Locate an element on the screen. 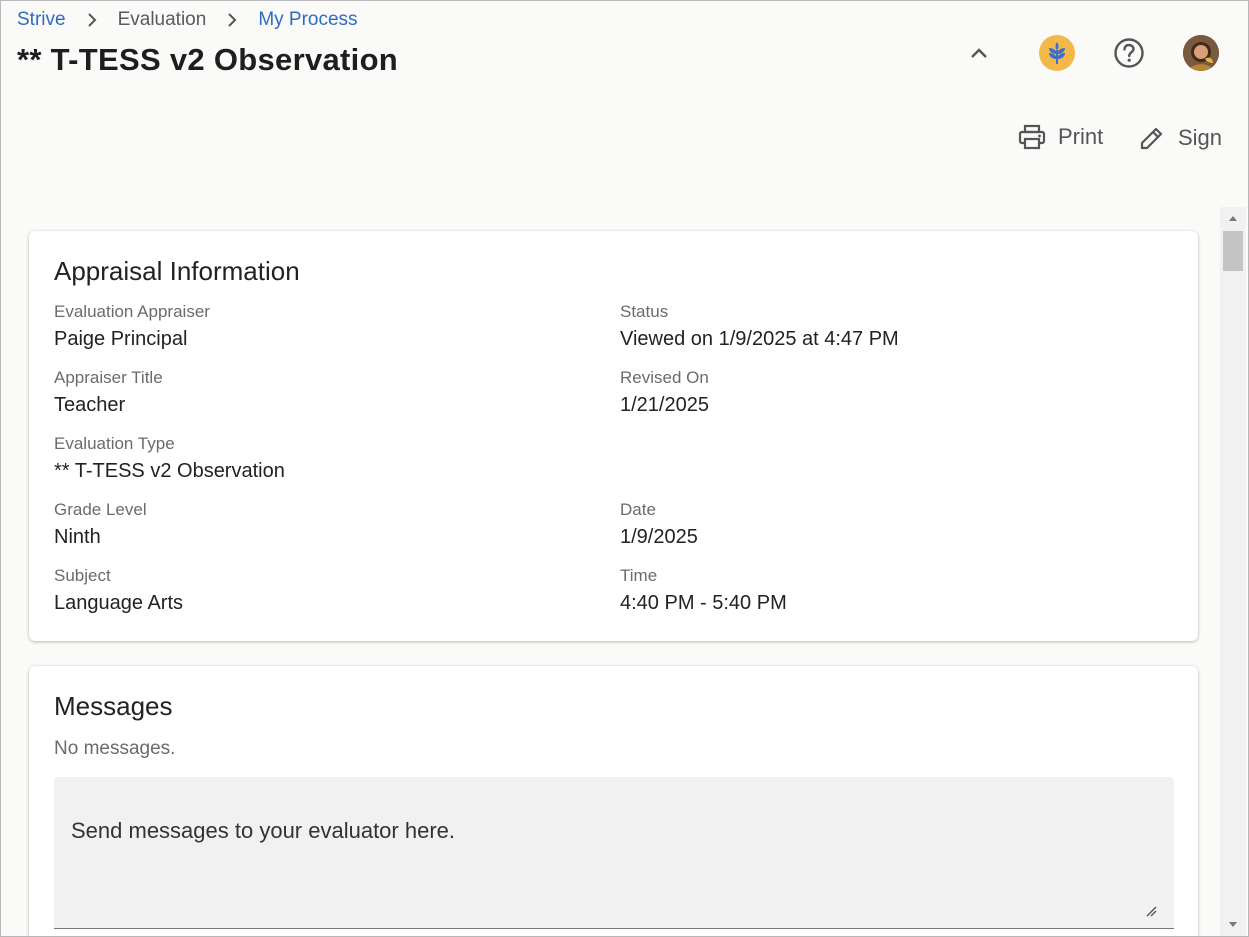 The height and width of the screenshot is (937, 1249). field-value: Ninth is located at coordinates (77, 537).